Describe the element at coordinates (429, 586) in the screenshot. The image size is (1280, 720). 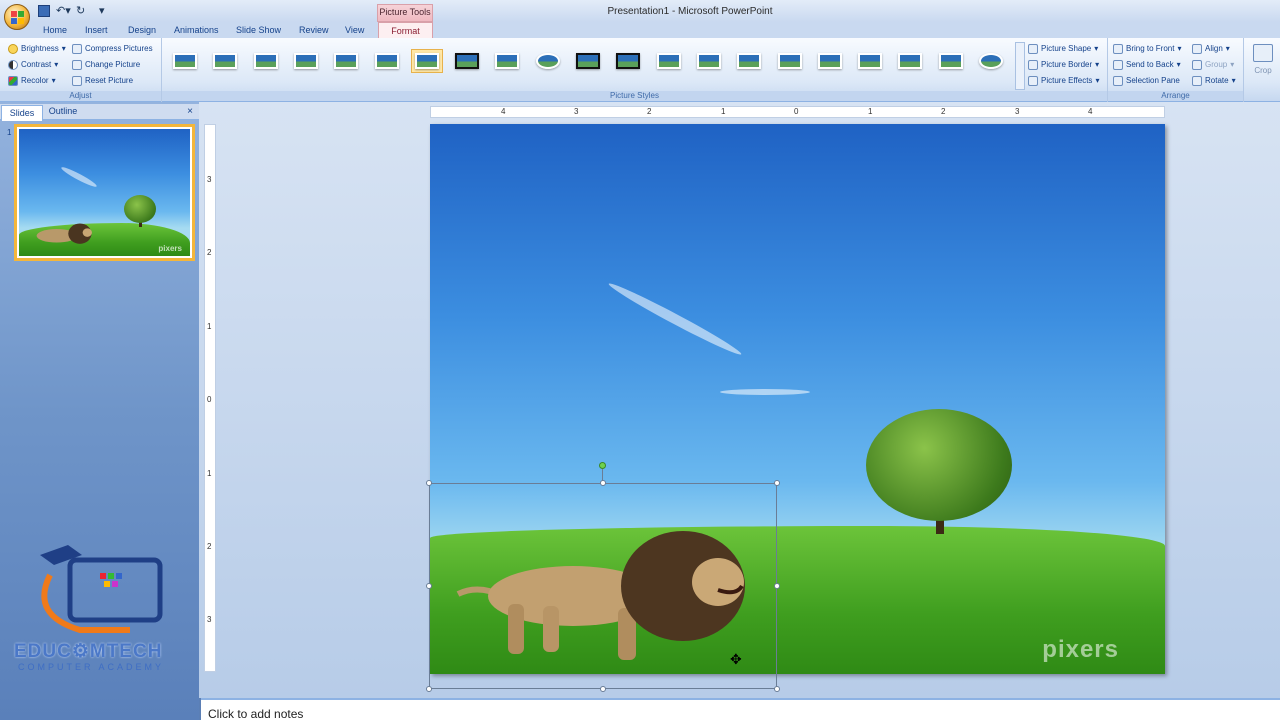
I see `resize-handle-w` at that location.